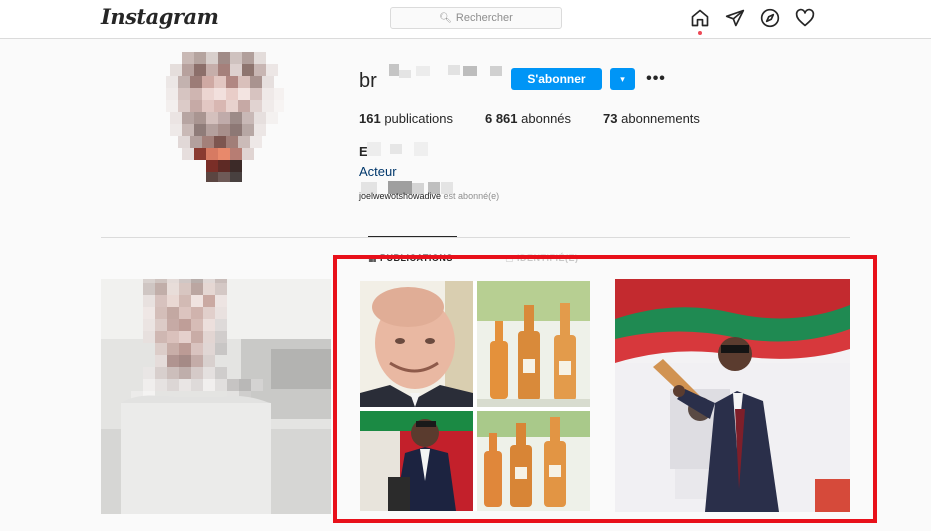 This screenshot has width=931, height=531. What do you see at coordinates (660, 118) in the screenshot?
I see `following-label: abonnements` at bounding box center [660, 118].